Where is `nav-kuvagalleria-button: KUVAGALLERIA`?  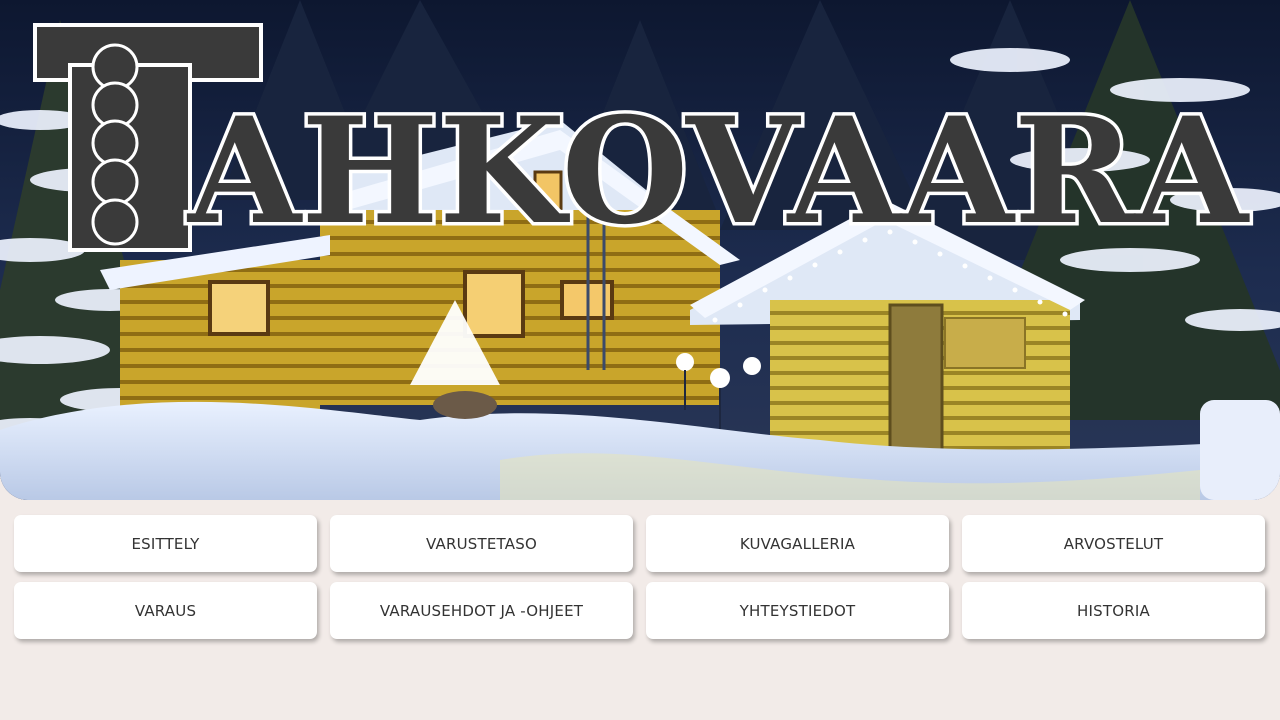
nav-kuvagalleria-button: KUVAGALLERIA is located at coordinates (797, 543).